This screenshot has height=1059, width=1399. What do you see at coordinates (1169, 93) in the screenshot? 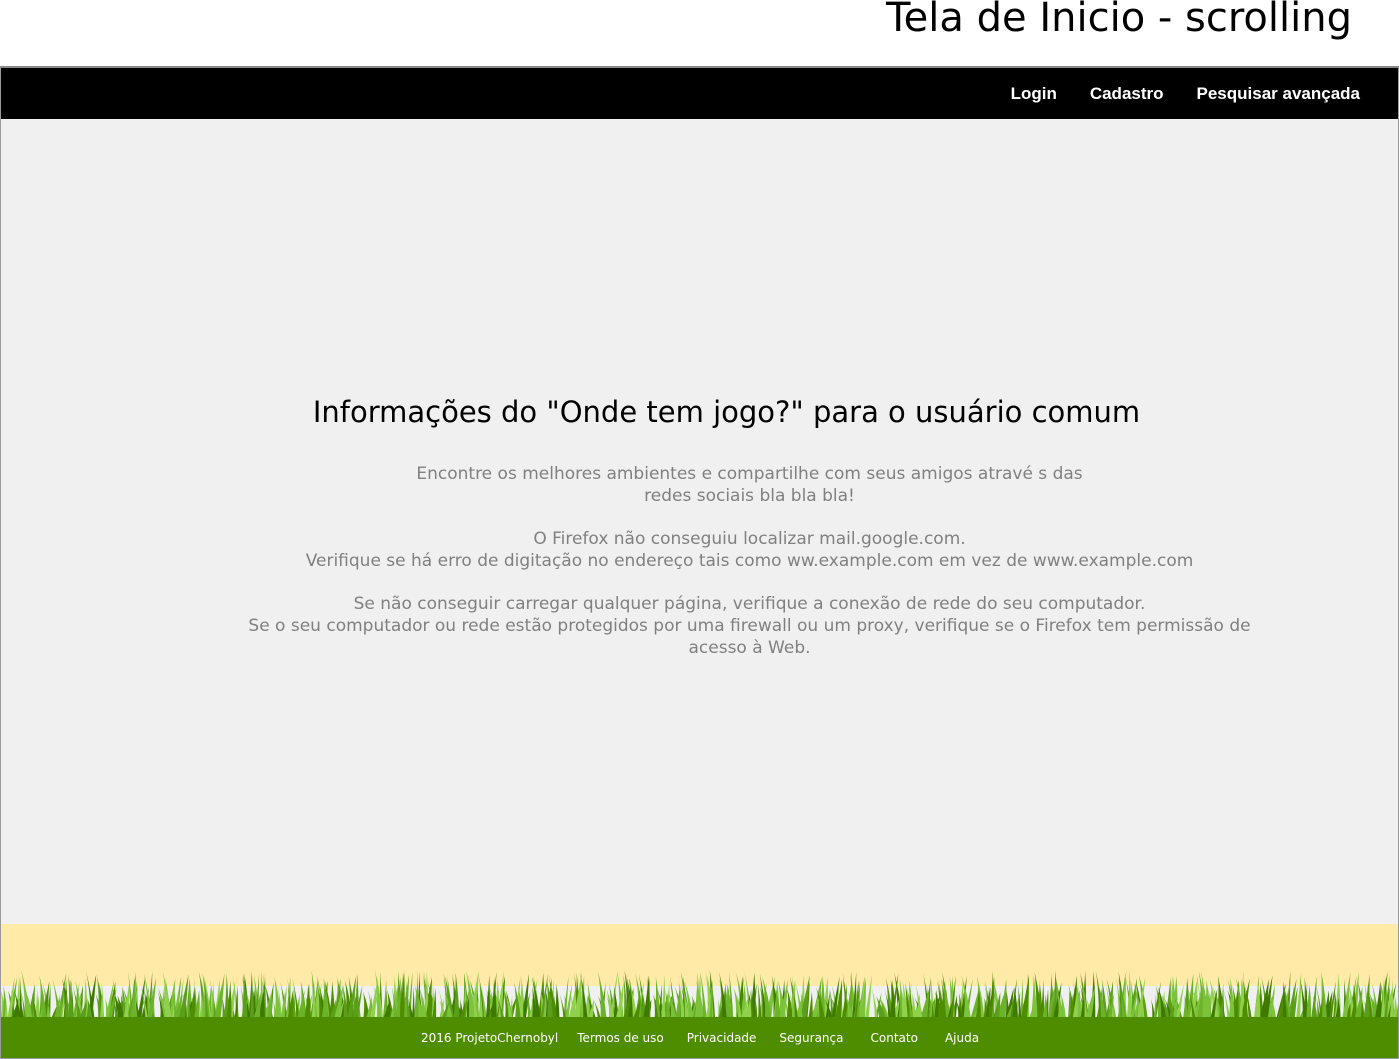
I see `nav-links: Login Cadastro Pesquisar avançada` at bounding box center [1169, 93].